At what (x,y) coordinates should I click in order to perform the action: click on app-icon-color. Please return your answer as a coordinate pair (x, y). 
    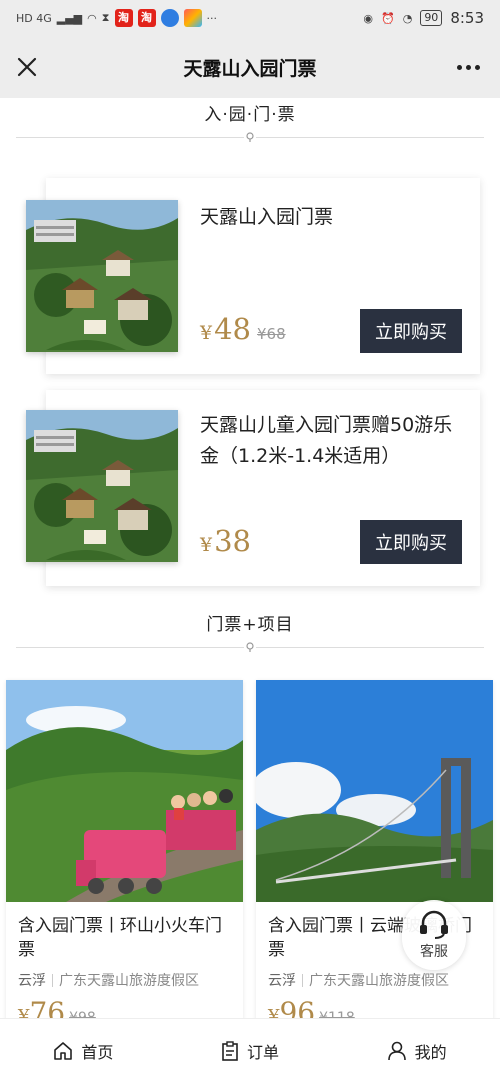
    Looking at the image, I should click on (192, 18).